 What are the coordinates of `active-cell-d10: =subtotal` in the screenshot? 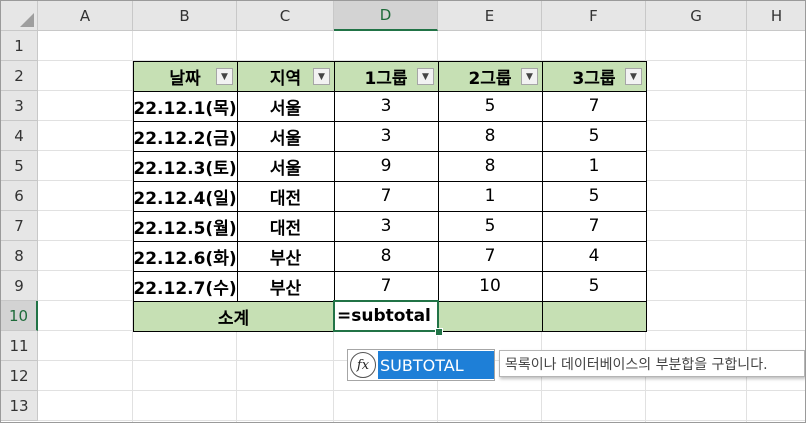 It's located at (386, 316).